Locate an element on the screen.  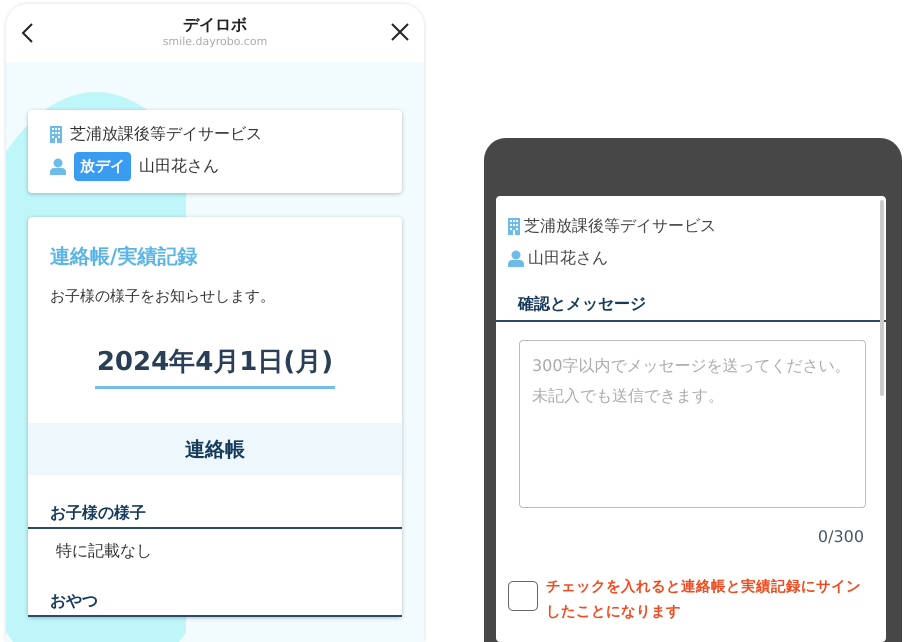
message-field: 300字以内でメッセージを送ってください。未記入でも送信できます。 is located at coordinates (692, 424).